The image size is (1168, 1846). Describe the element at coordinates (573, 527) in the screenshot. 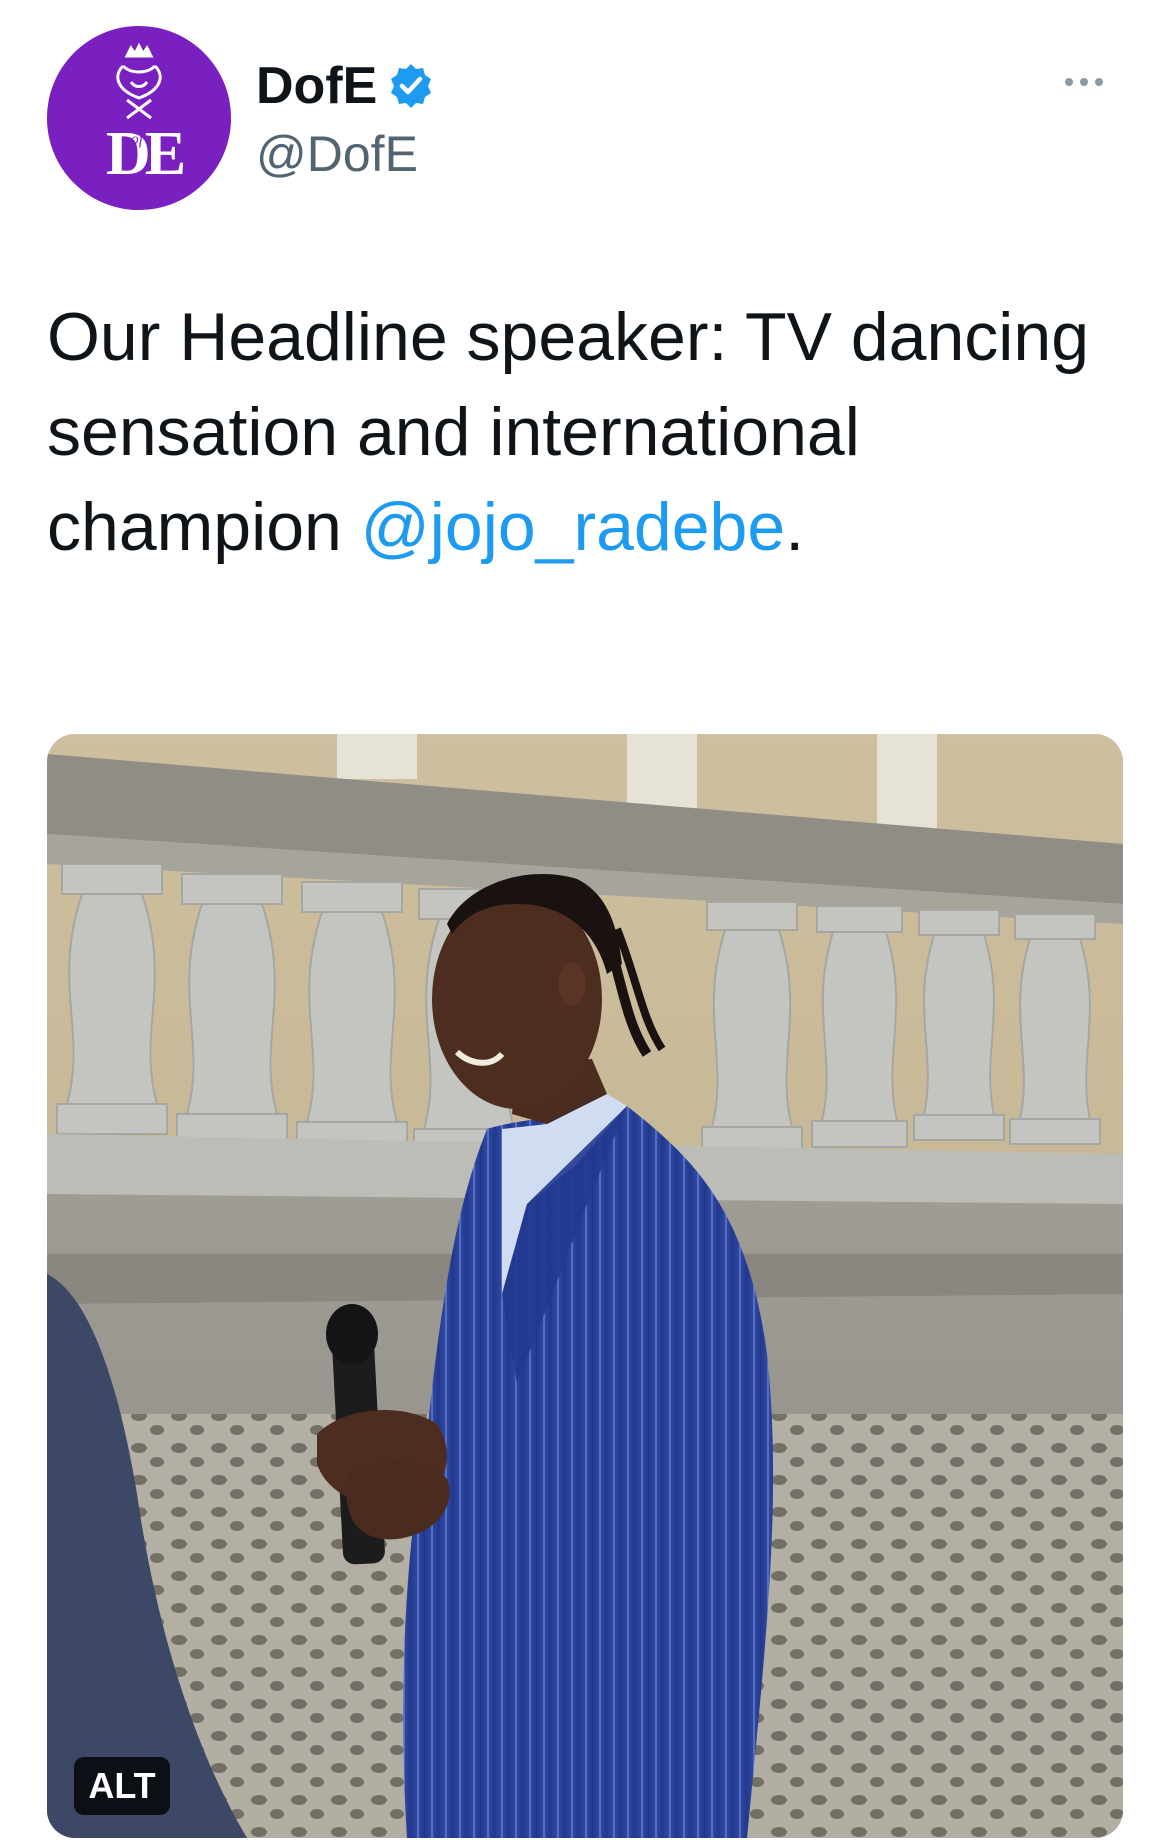

I see `mention-link: @jojo_radebe` at that location.